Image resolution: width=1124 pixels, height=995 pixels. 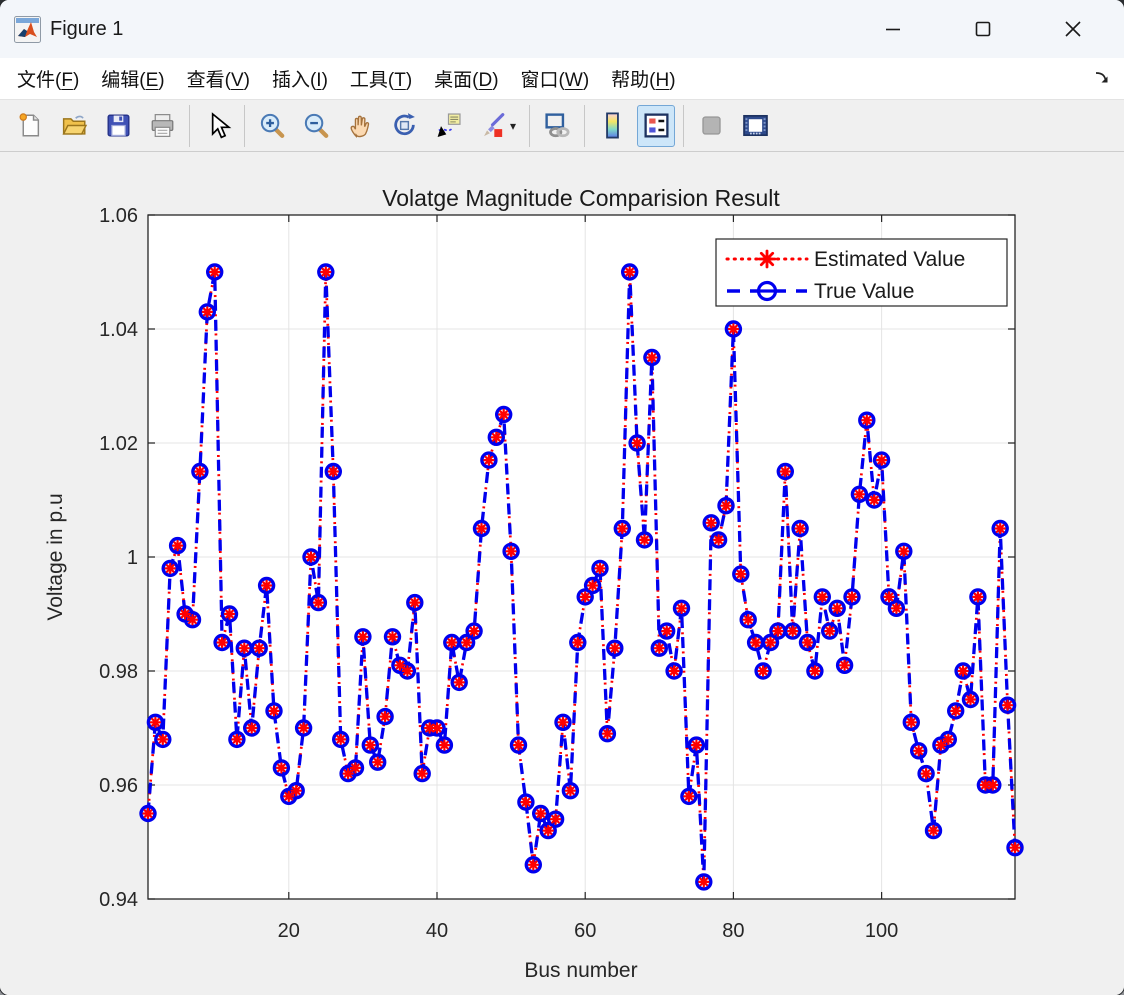 I want to click on brush-data-icon, so click(x=493, y=125).